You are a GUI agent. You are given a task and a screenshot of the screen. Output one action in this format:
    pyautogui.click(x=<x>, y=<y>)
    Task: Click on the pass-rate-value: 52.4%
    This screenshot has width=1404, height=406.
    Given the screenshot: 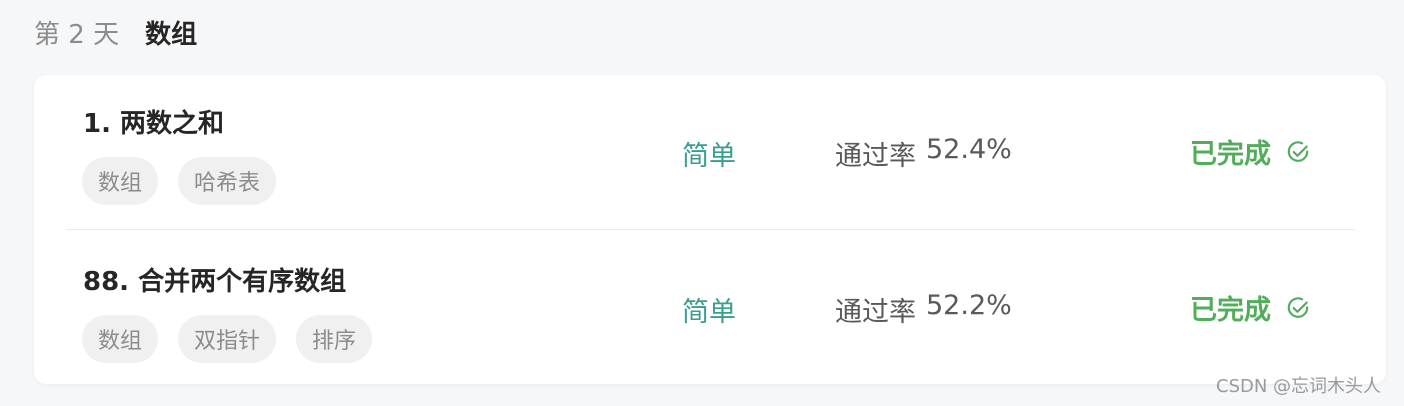 What is the action you would take?
    pyautogui.click(x=969, y=149)
    